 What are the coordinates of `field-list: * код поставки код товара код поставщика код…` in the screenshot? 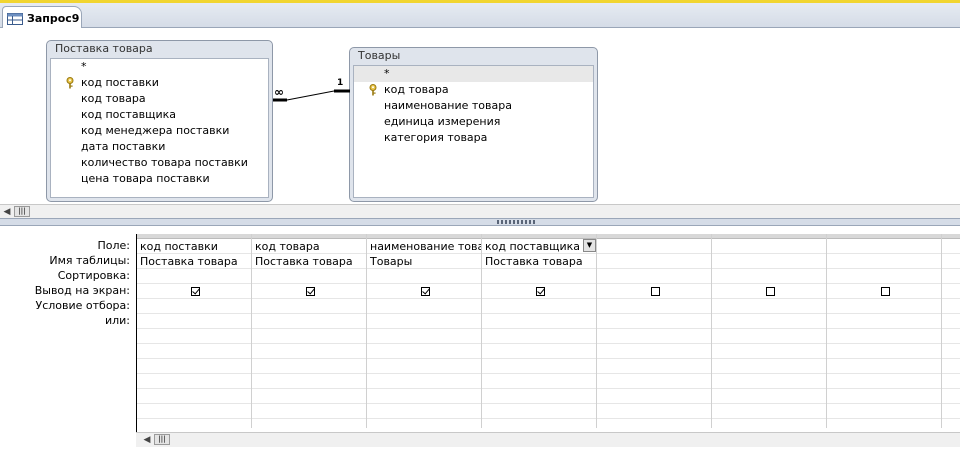 It's located at (159, 128).